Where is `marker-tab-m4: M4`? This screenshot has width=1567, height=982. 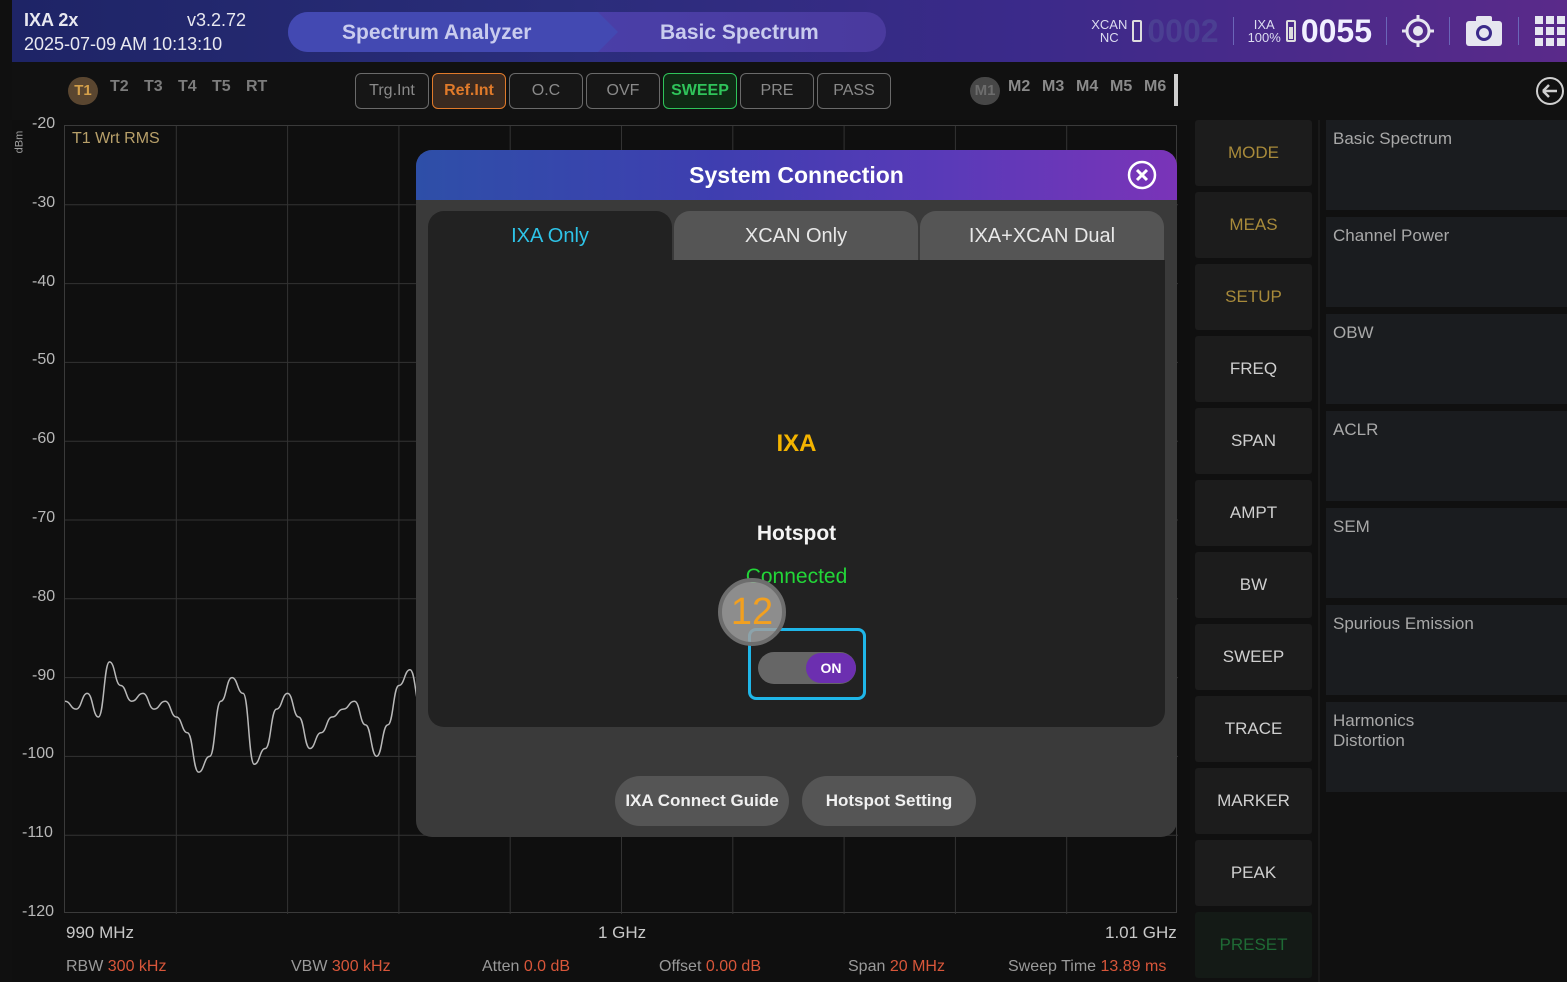
marker-tab-m4: M4 is located at coordinates (1087, 87).